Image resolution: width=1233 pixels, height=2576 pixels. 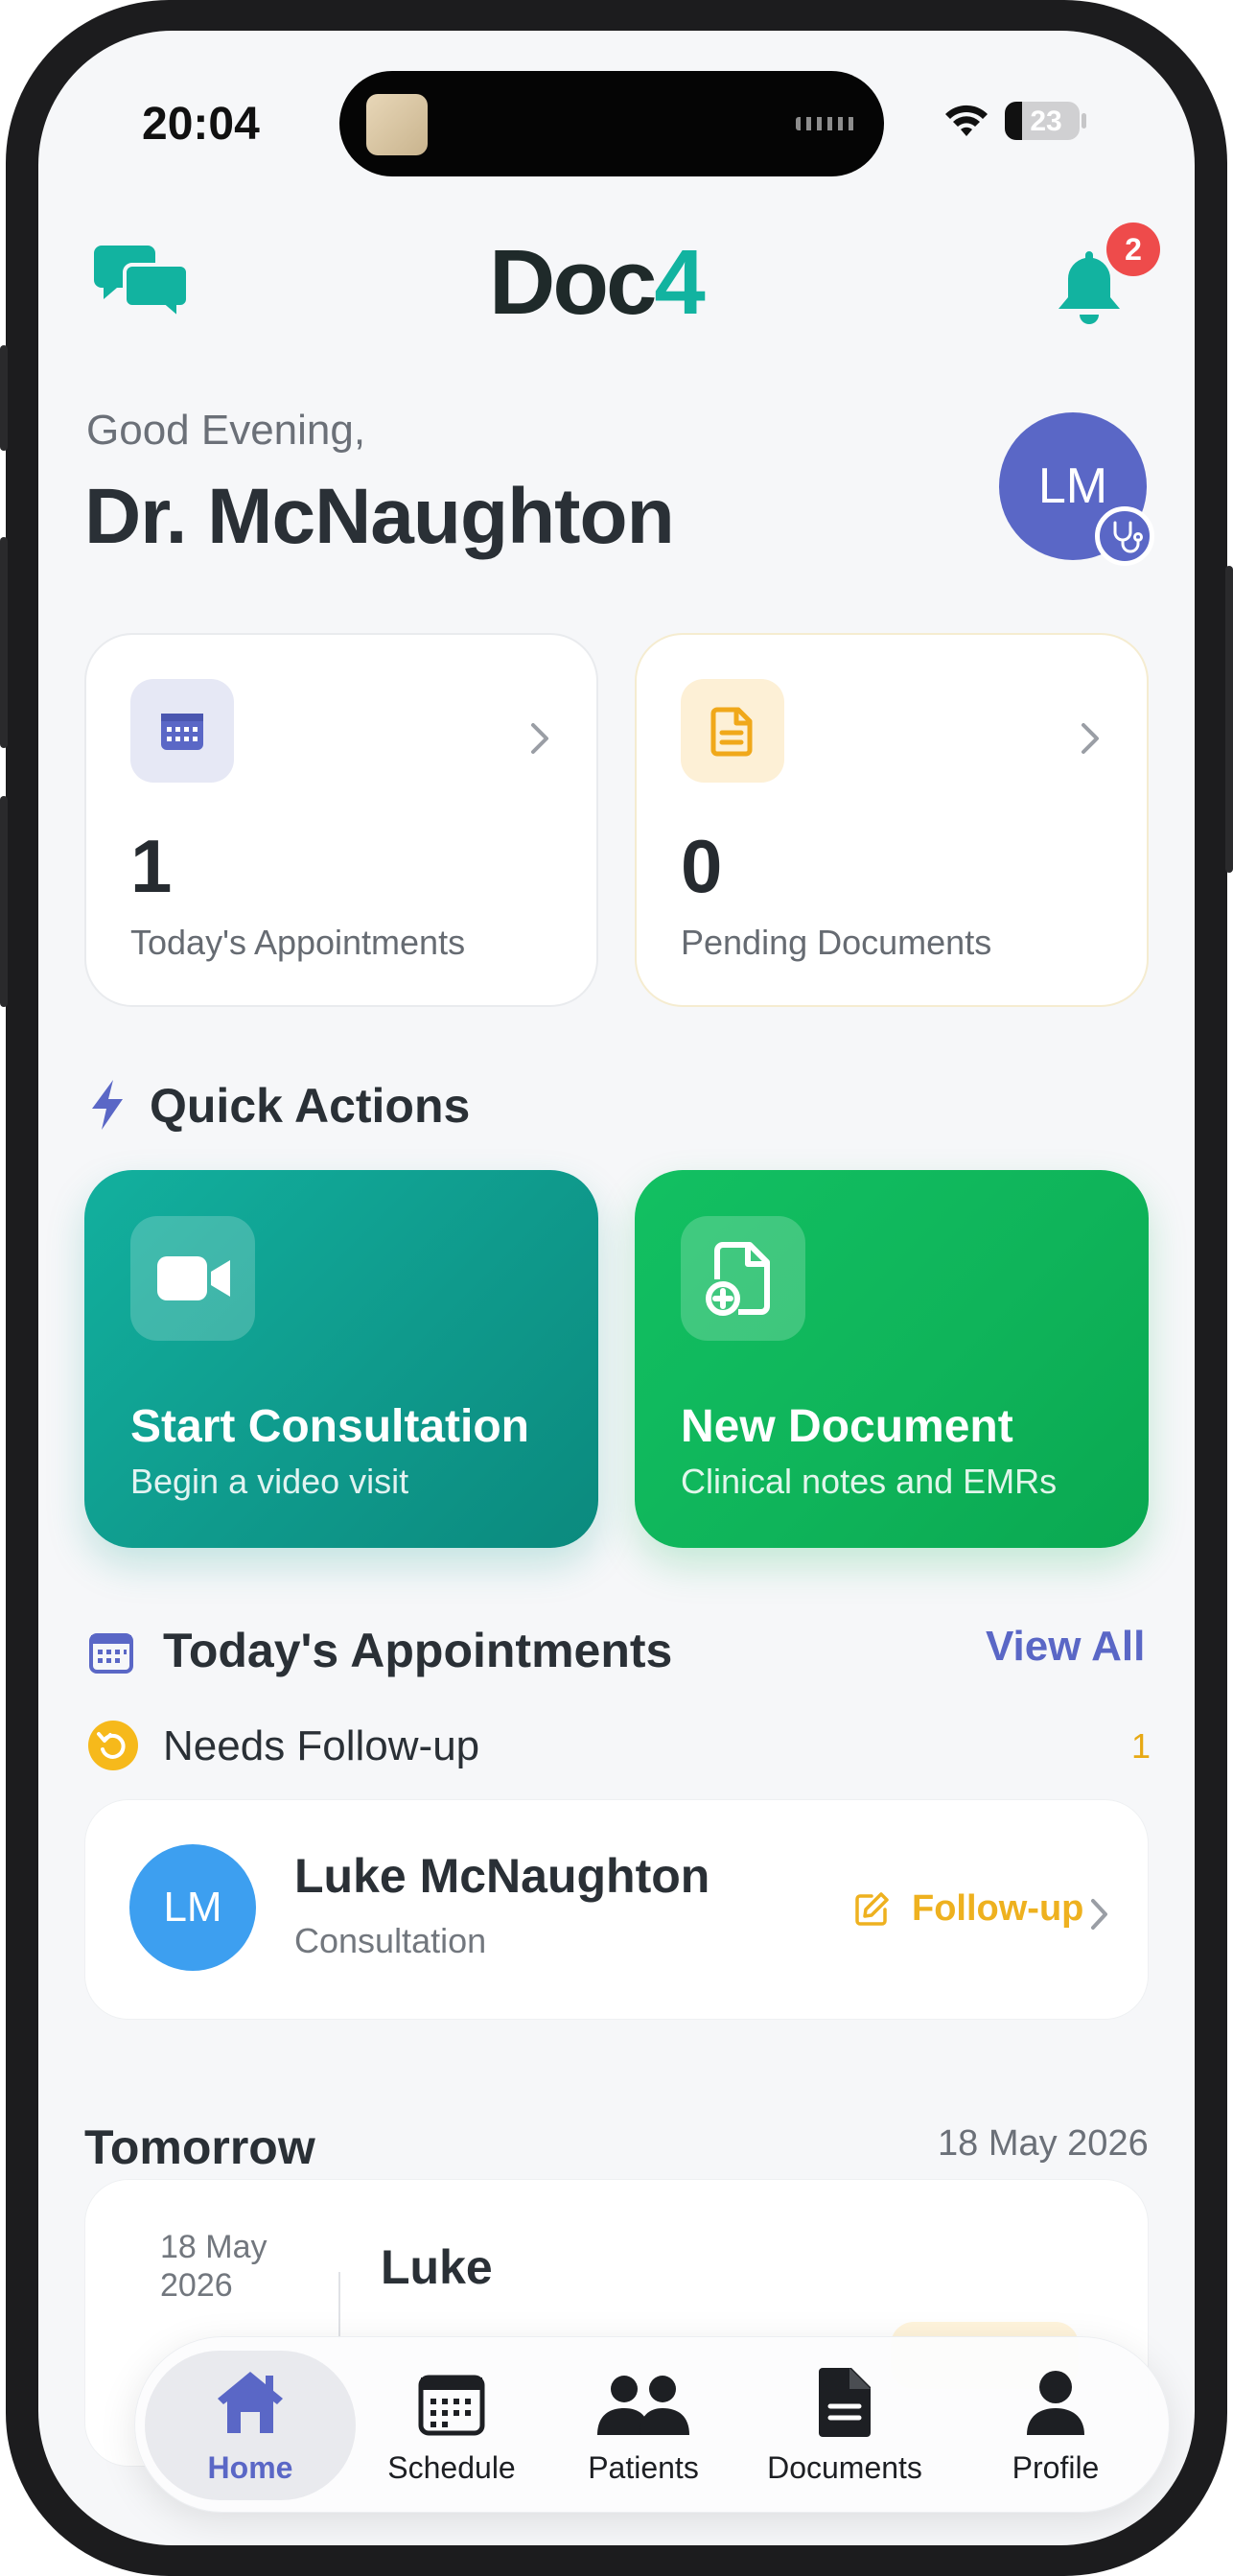 I want to click on battery-icon: 23, so click(x=1042, y=121).